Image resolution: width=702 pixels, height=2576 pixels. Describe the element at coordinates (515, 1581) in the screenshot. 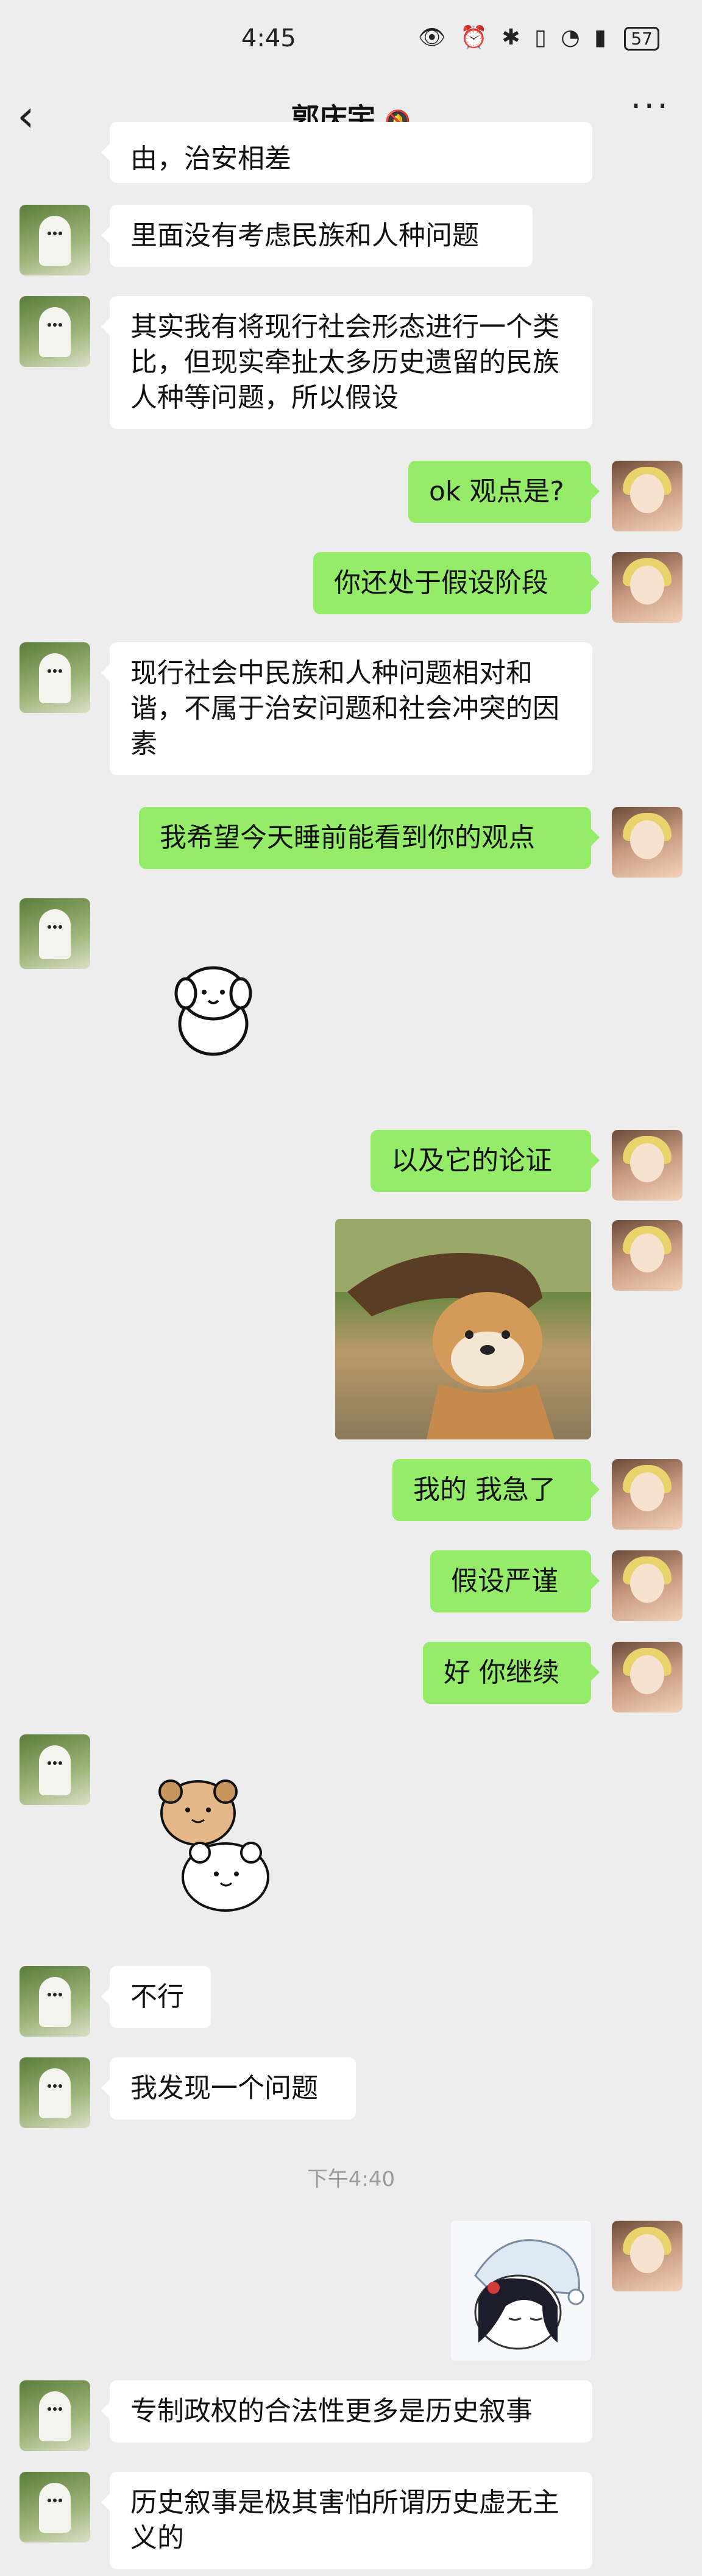

I see `message-bubble: 假设严谨` at that location.